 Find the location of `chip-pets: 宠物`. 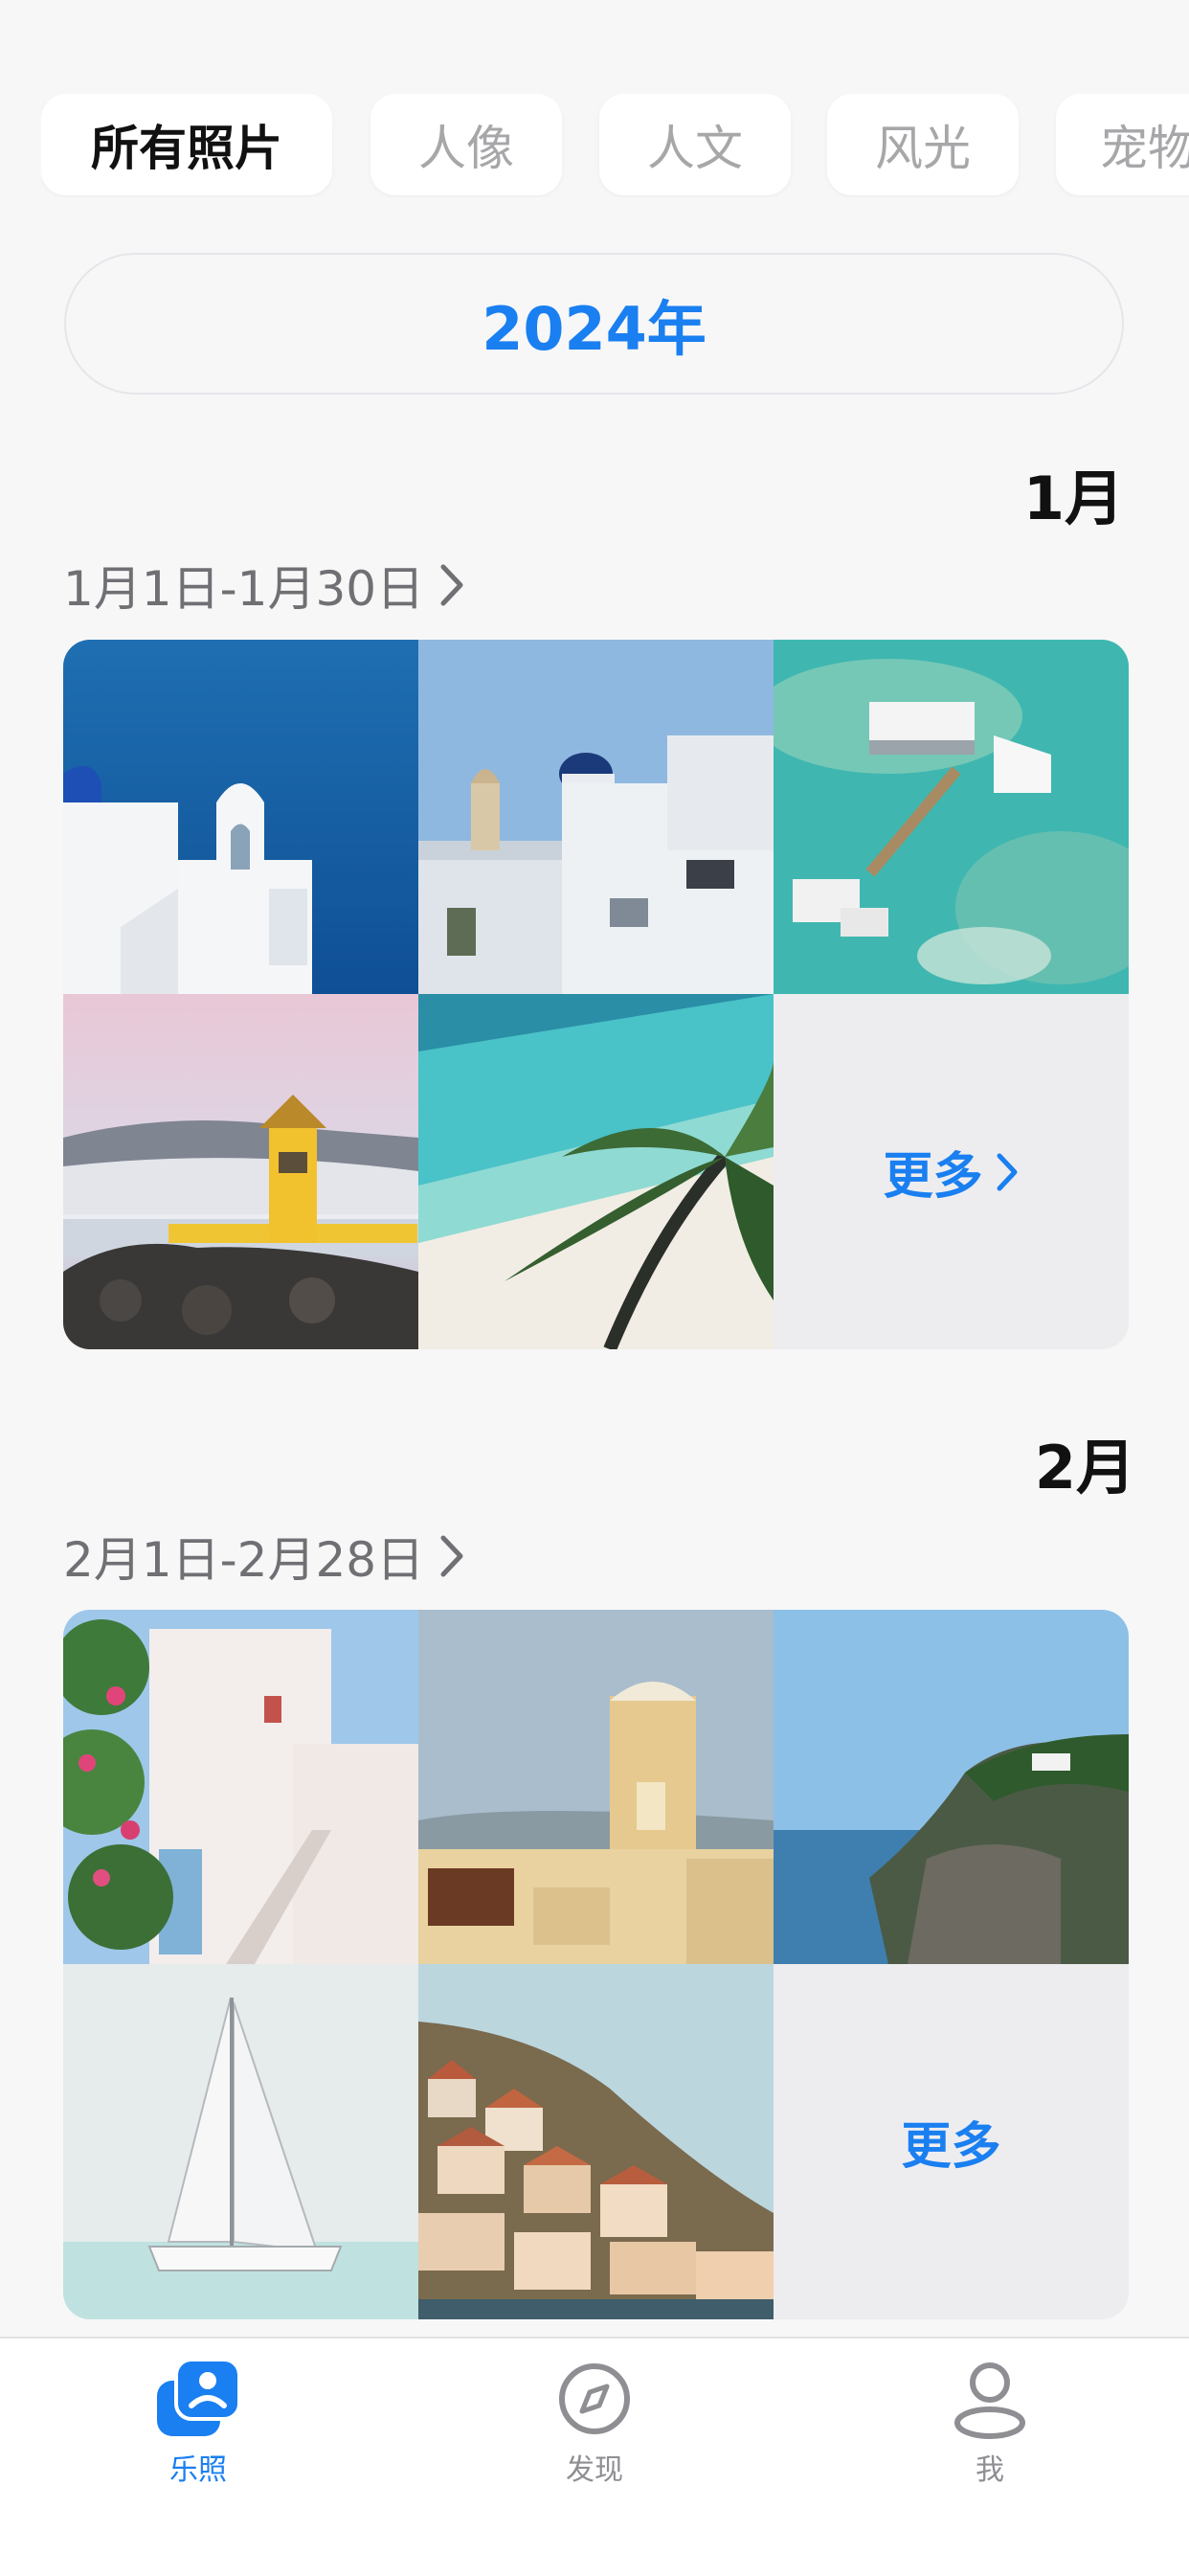

chip-pets: 宠物 is located at coordinates (1122, 144).